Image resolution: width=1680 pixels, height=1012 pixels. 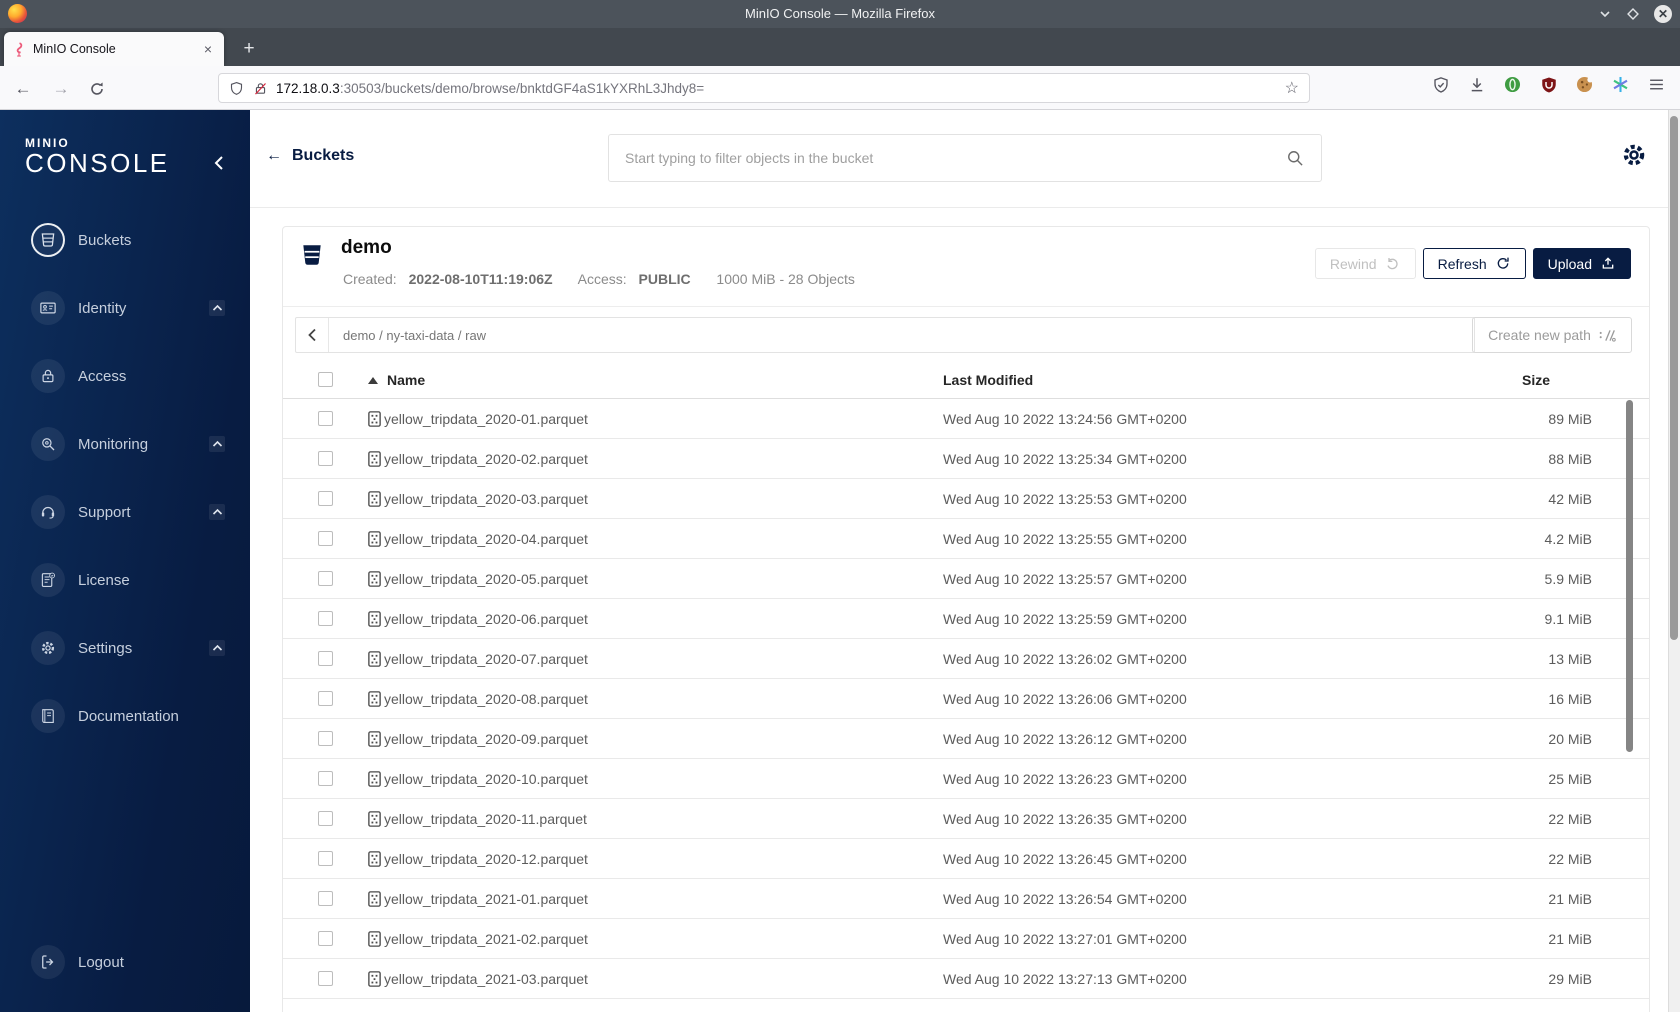 What do you see at coordinates (486, 899) in the screenshot?
I see `object-name: yellow_tripdata_2021-01.parquet` at bounding box center [486, 899].